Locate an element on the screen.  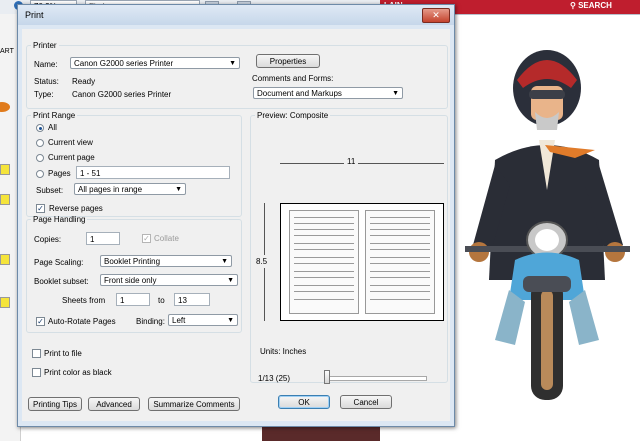
page-slider-track is located at coordinates (377, 378).